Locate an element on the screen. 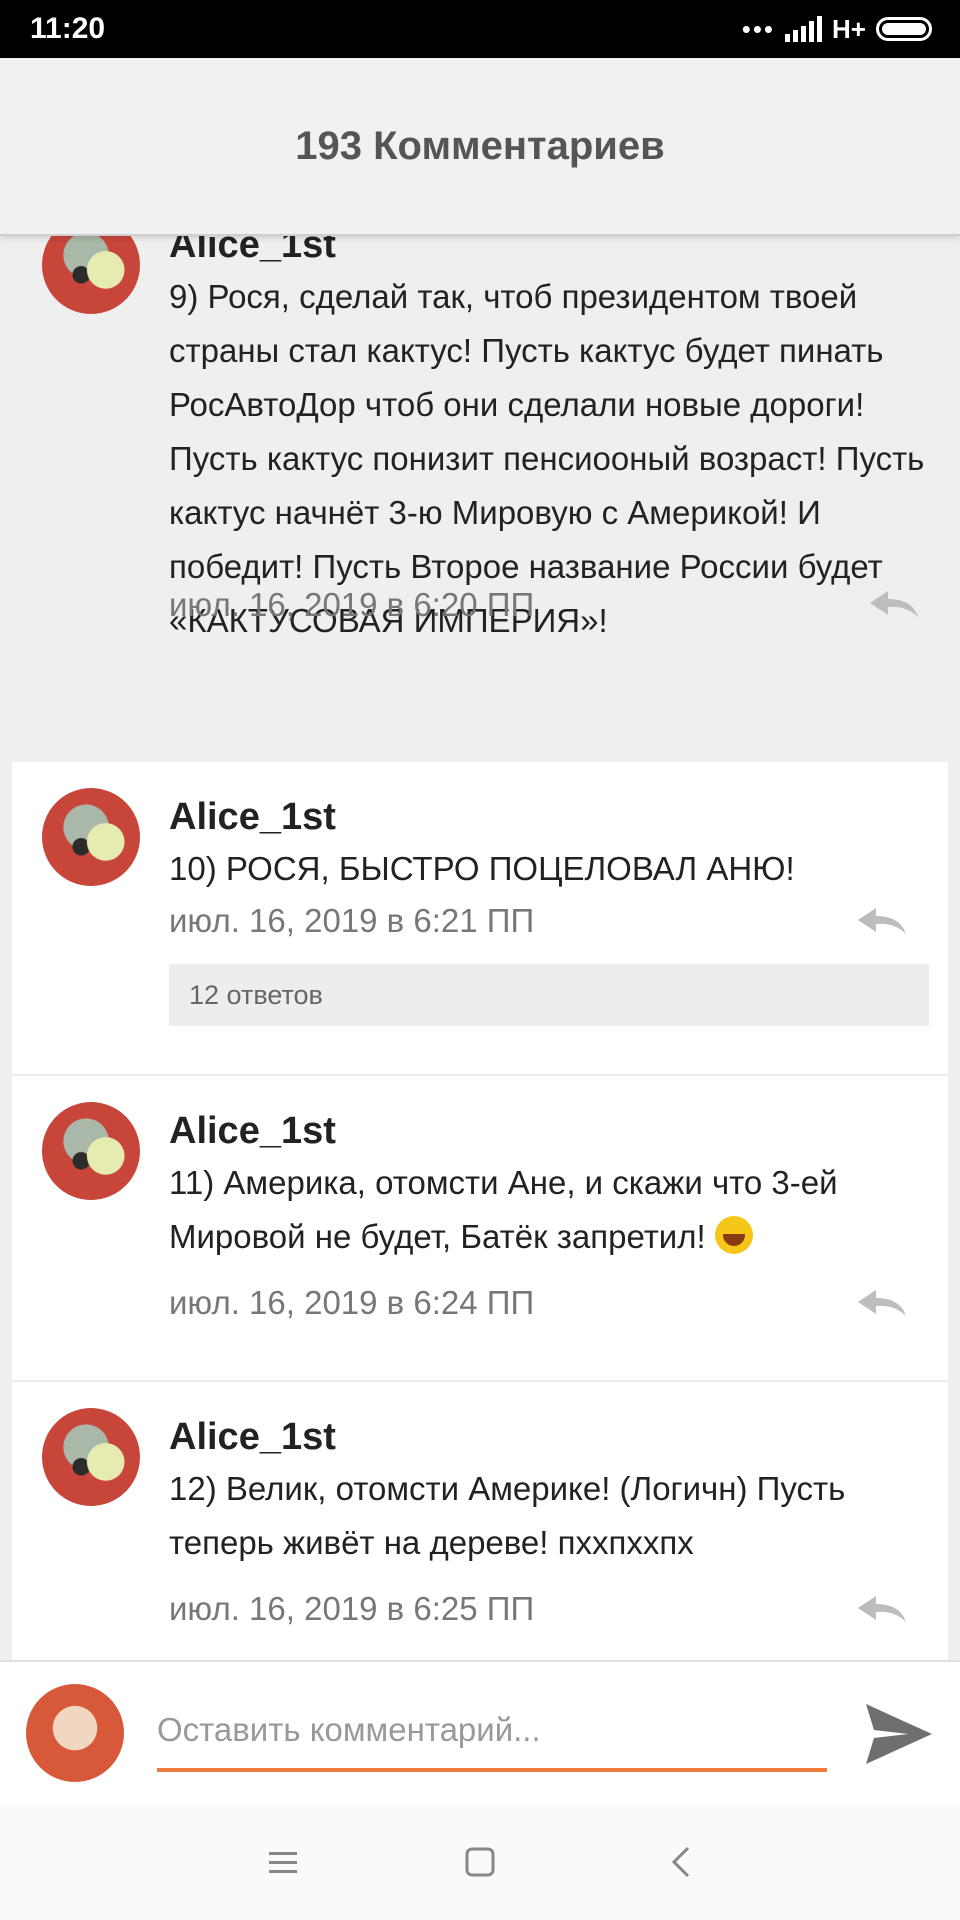 Image resolution: width=960 pixels, height=1920 pixels. status-icons: ••• H+ is located at coordinates (837, 29).